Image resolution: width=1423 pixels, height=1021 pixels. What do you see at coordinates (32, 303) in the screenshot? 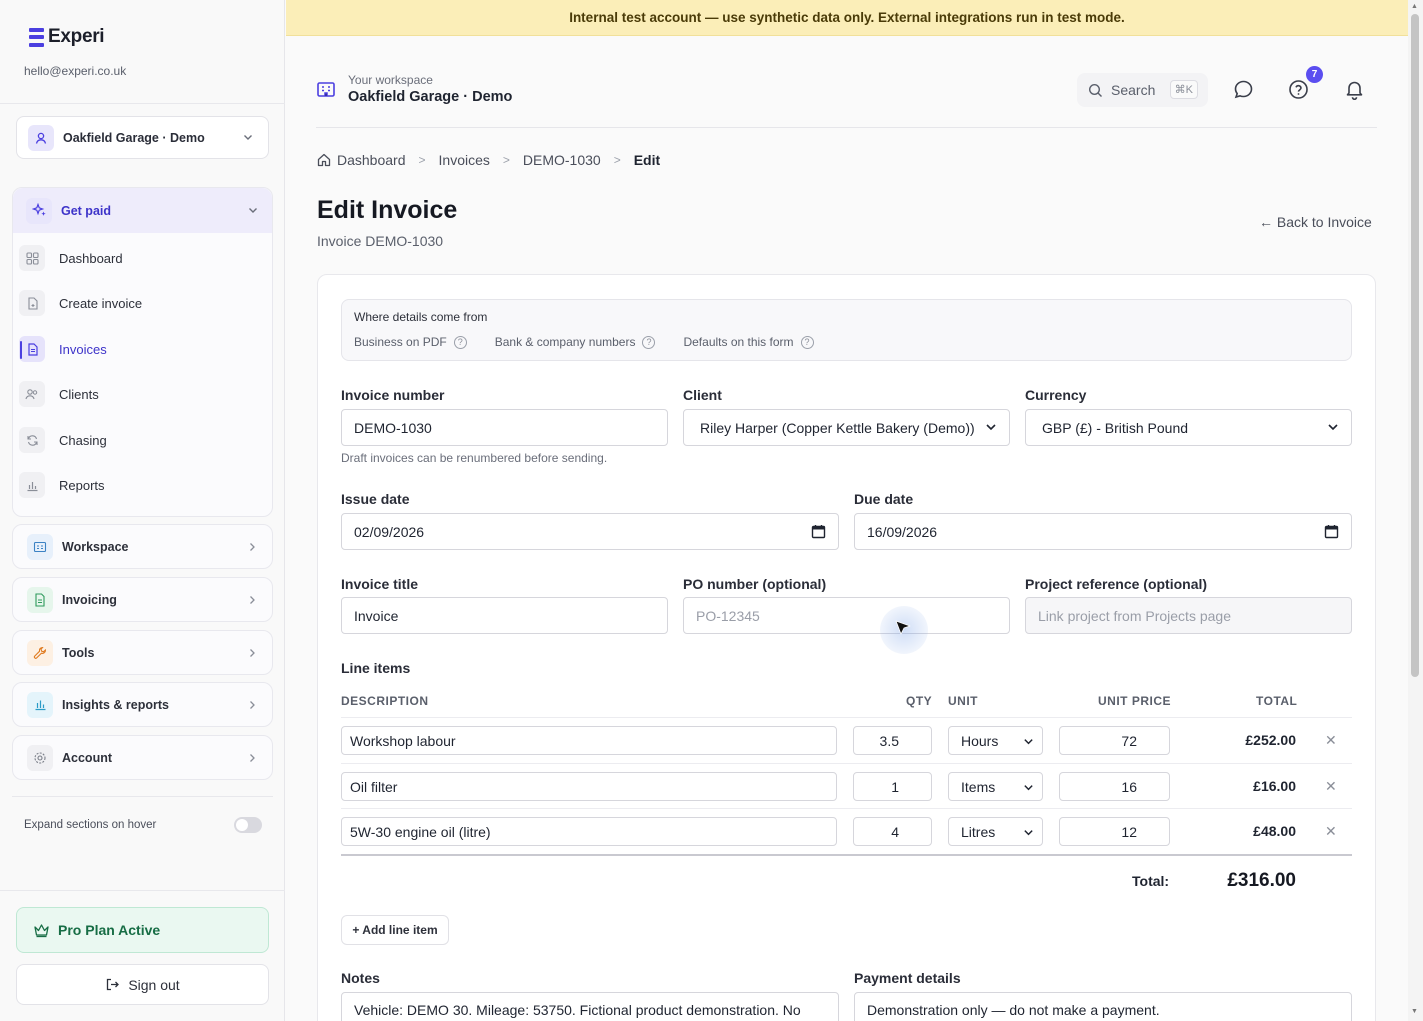
I see `file-plus-icon` at bounding box center [32, 303].